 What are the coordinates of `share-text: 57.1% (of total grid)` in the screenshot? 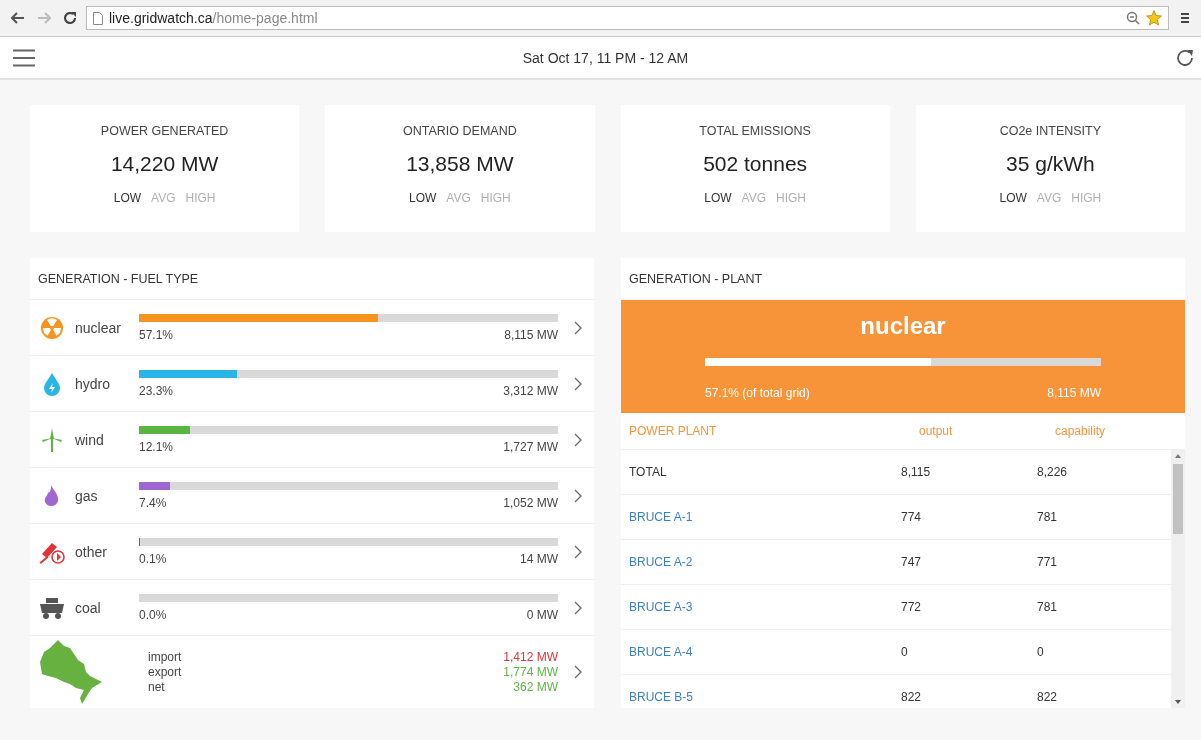 It's located at (757, 393).